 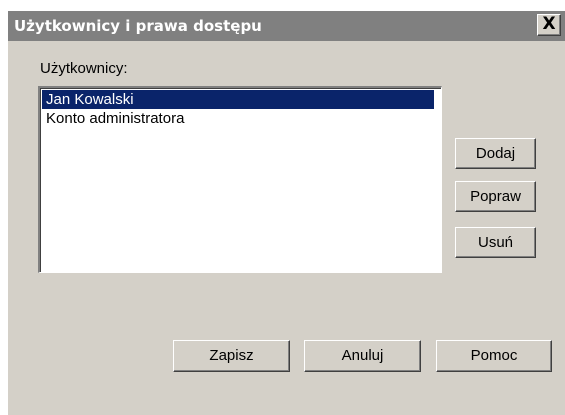 I want to click on list-item-jan-kowalski: Jan Kowalski, so click(x=238, y=99).